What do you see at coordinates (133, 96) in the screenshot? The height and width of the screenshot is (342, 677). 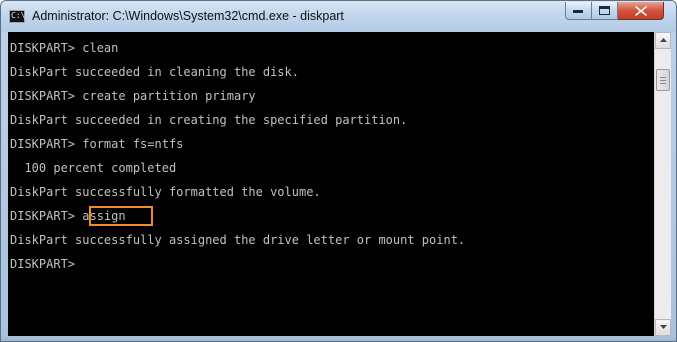 I see `console-line: DISKPART> create partition primary` at bounding box center [133, 96].